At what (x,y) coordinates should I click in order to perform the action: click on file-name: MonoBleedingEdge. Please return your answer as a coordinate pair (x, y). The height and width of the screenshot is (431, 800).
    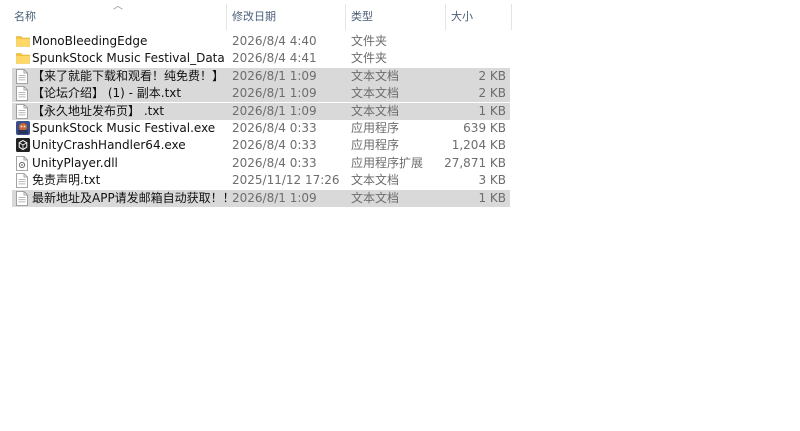
    Looking at the image, I should click on (90, 41).